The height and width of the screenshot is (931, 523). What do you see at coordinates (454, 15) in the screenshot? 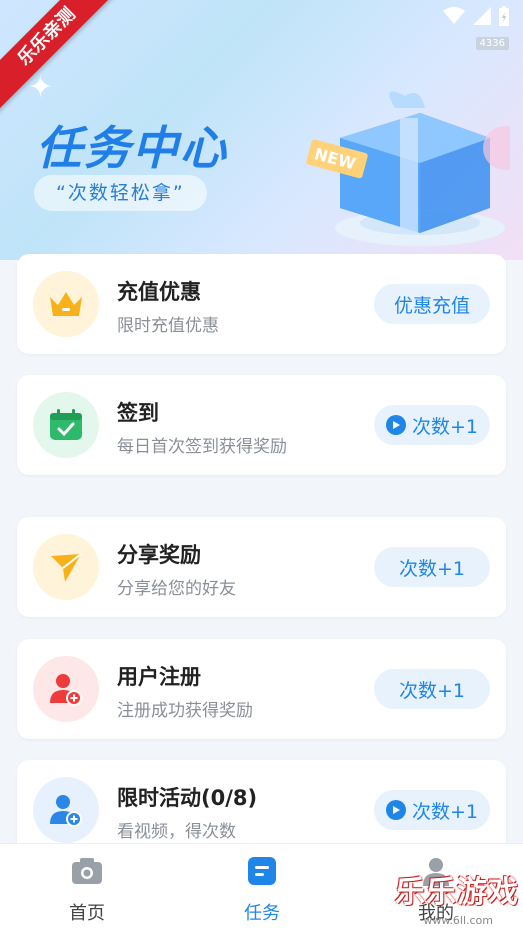
I see `wifi-icon` at bounding box center [454, 15].